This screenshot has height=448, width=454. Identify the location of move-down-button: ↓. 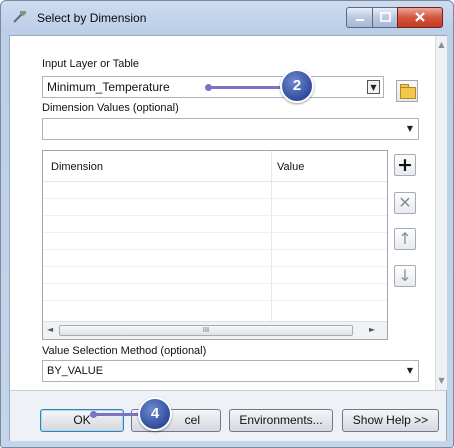
(405, 276).